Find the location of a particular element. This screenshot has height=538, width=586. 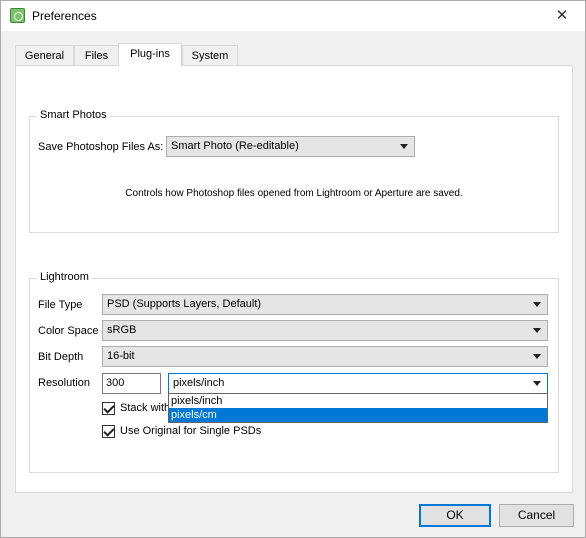

stack-with-label: Stack with is located at coordinates (145, 408).